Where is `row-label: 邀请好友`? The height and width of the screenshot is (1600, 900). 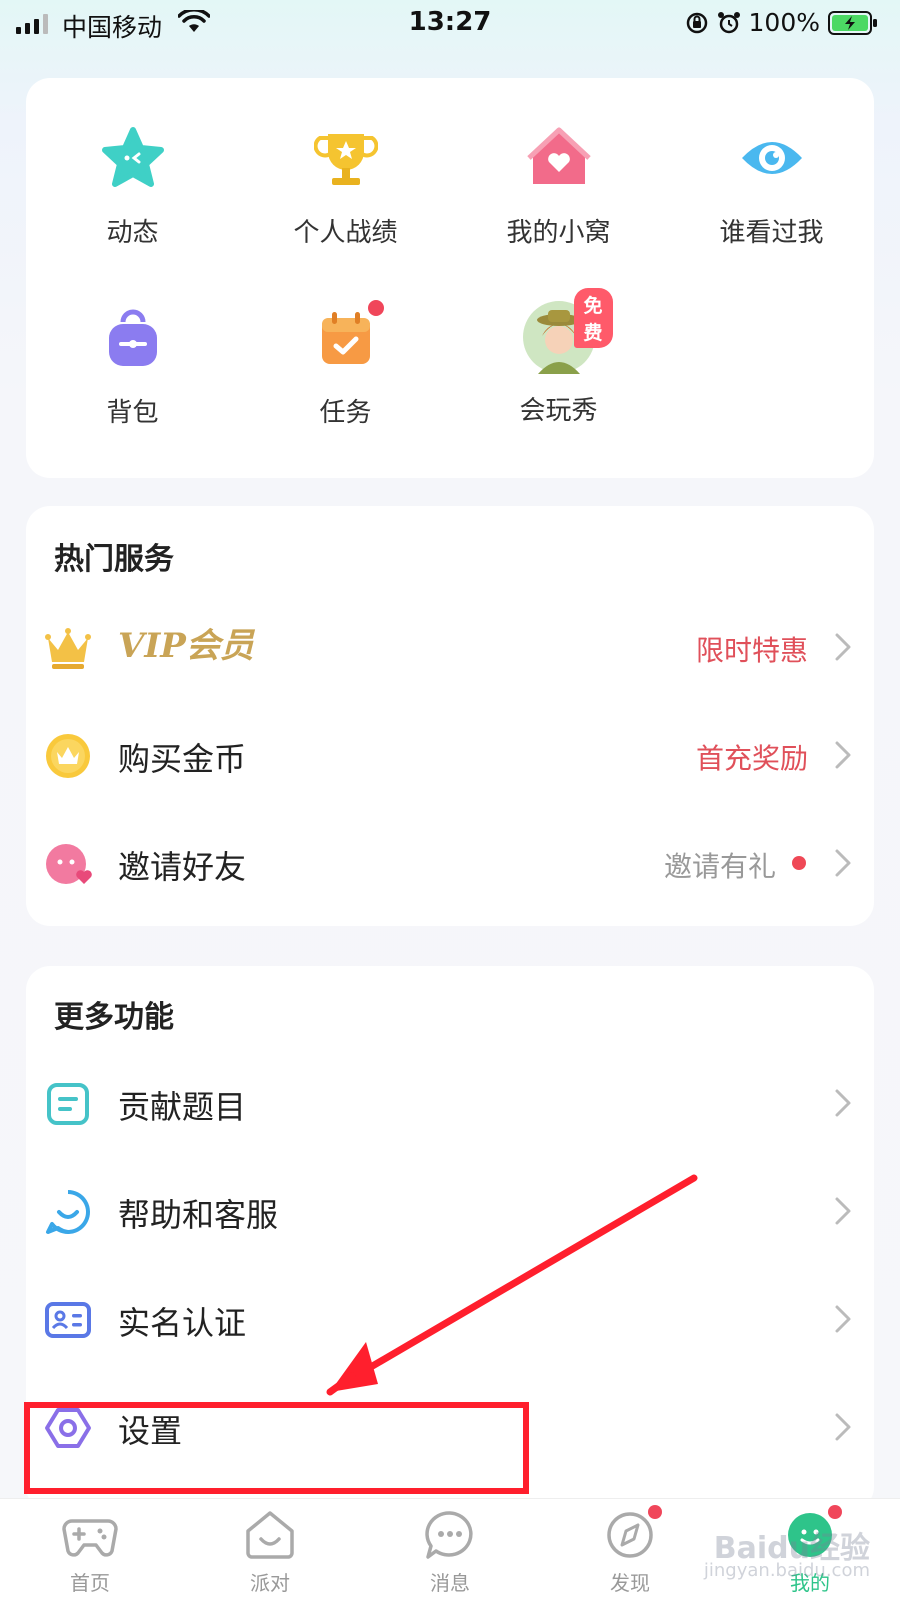 row-label: 邀请好友 is located at coordinates (182, 867).